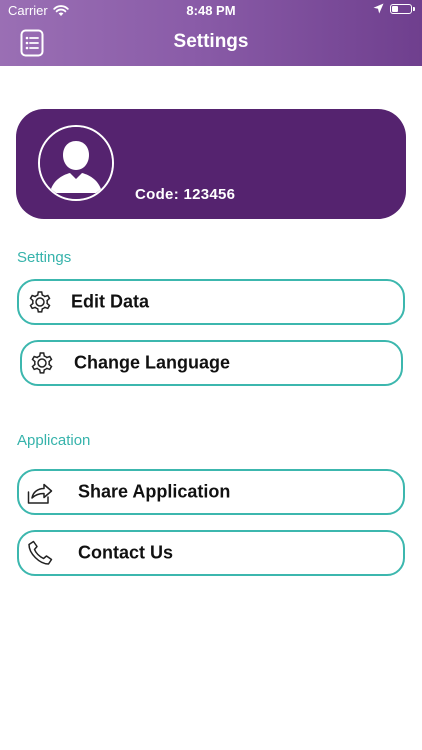 The width and height of the screenshot is (422, 750). Describe the element at coordinates (211, 164) in the screenshot. I see `profile-card: Code: 123456` at that location.